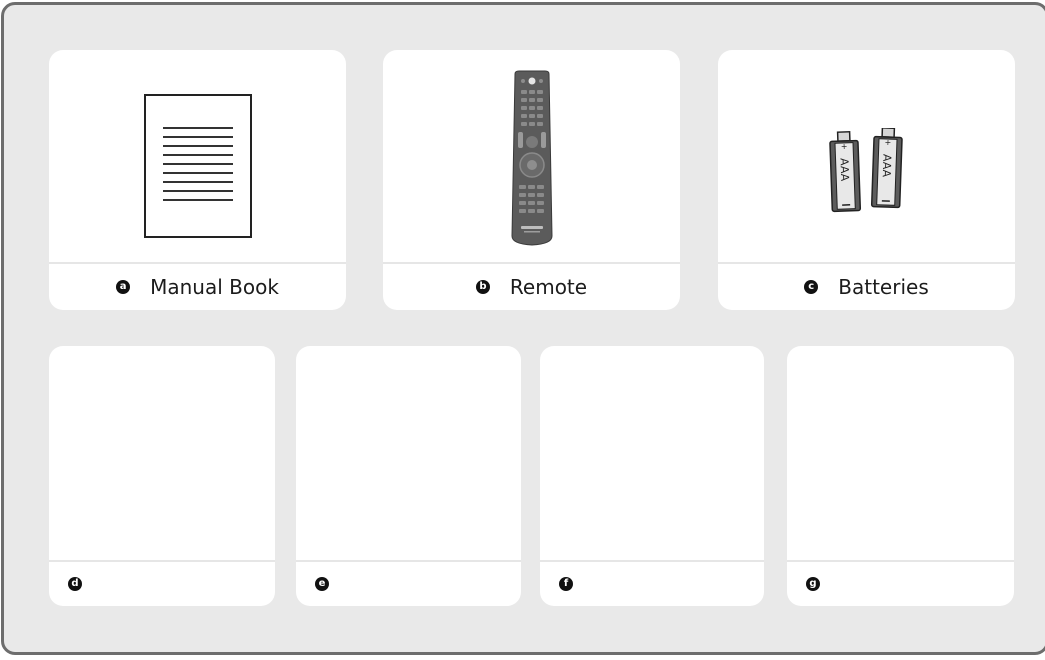 Image resolution: width=1045 pixels, height=660 pixels. I want to click on item-card-empty-e: e, so click(408, 476).